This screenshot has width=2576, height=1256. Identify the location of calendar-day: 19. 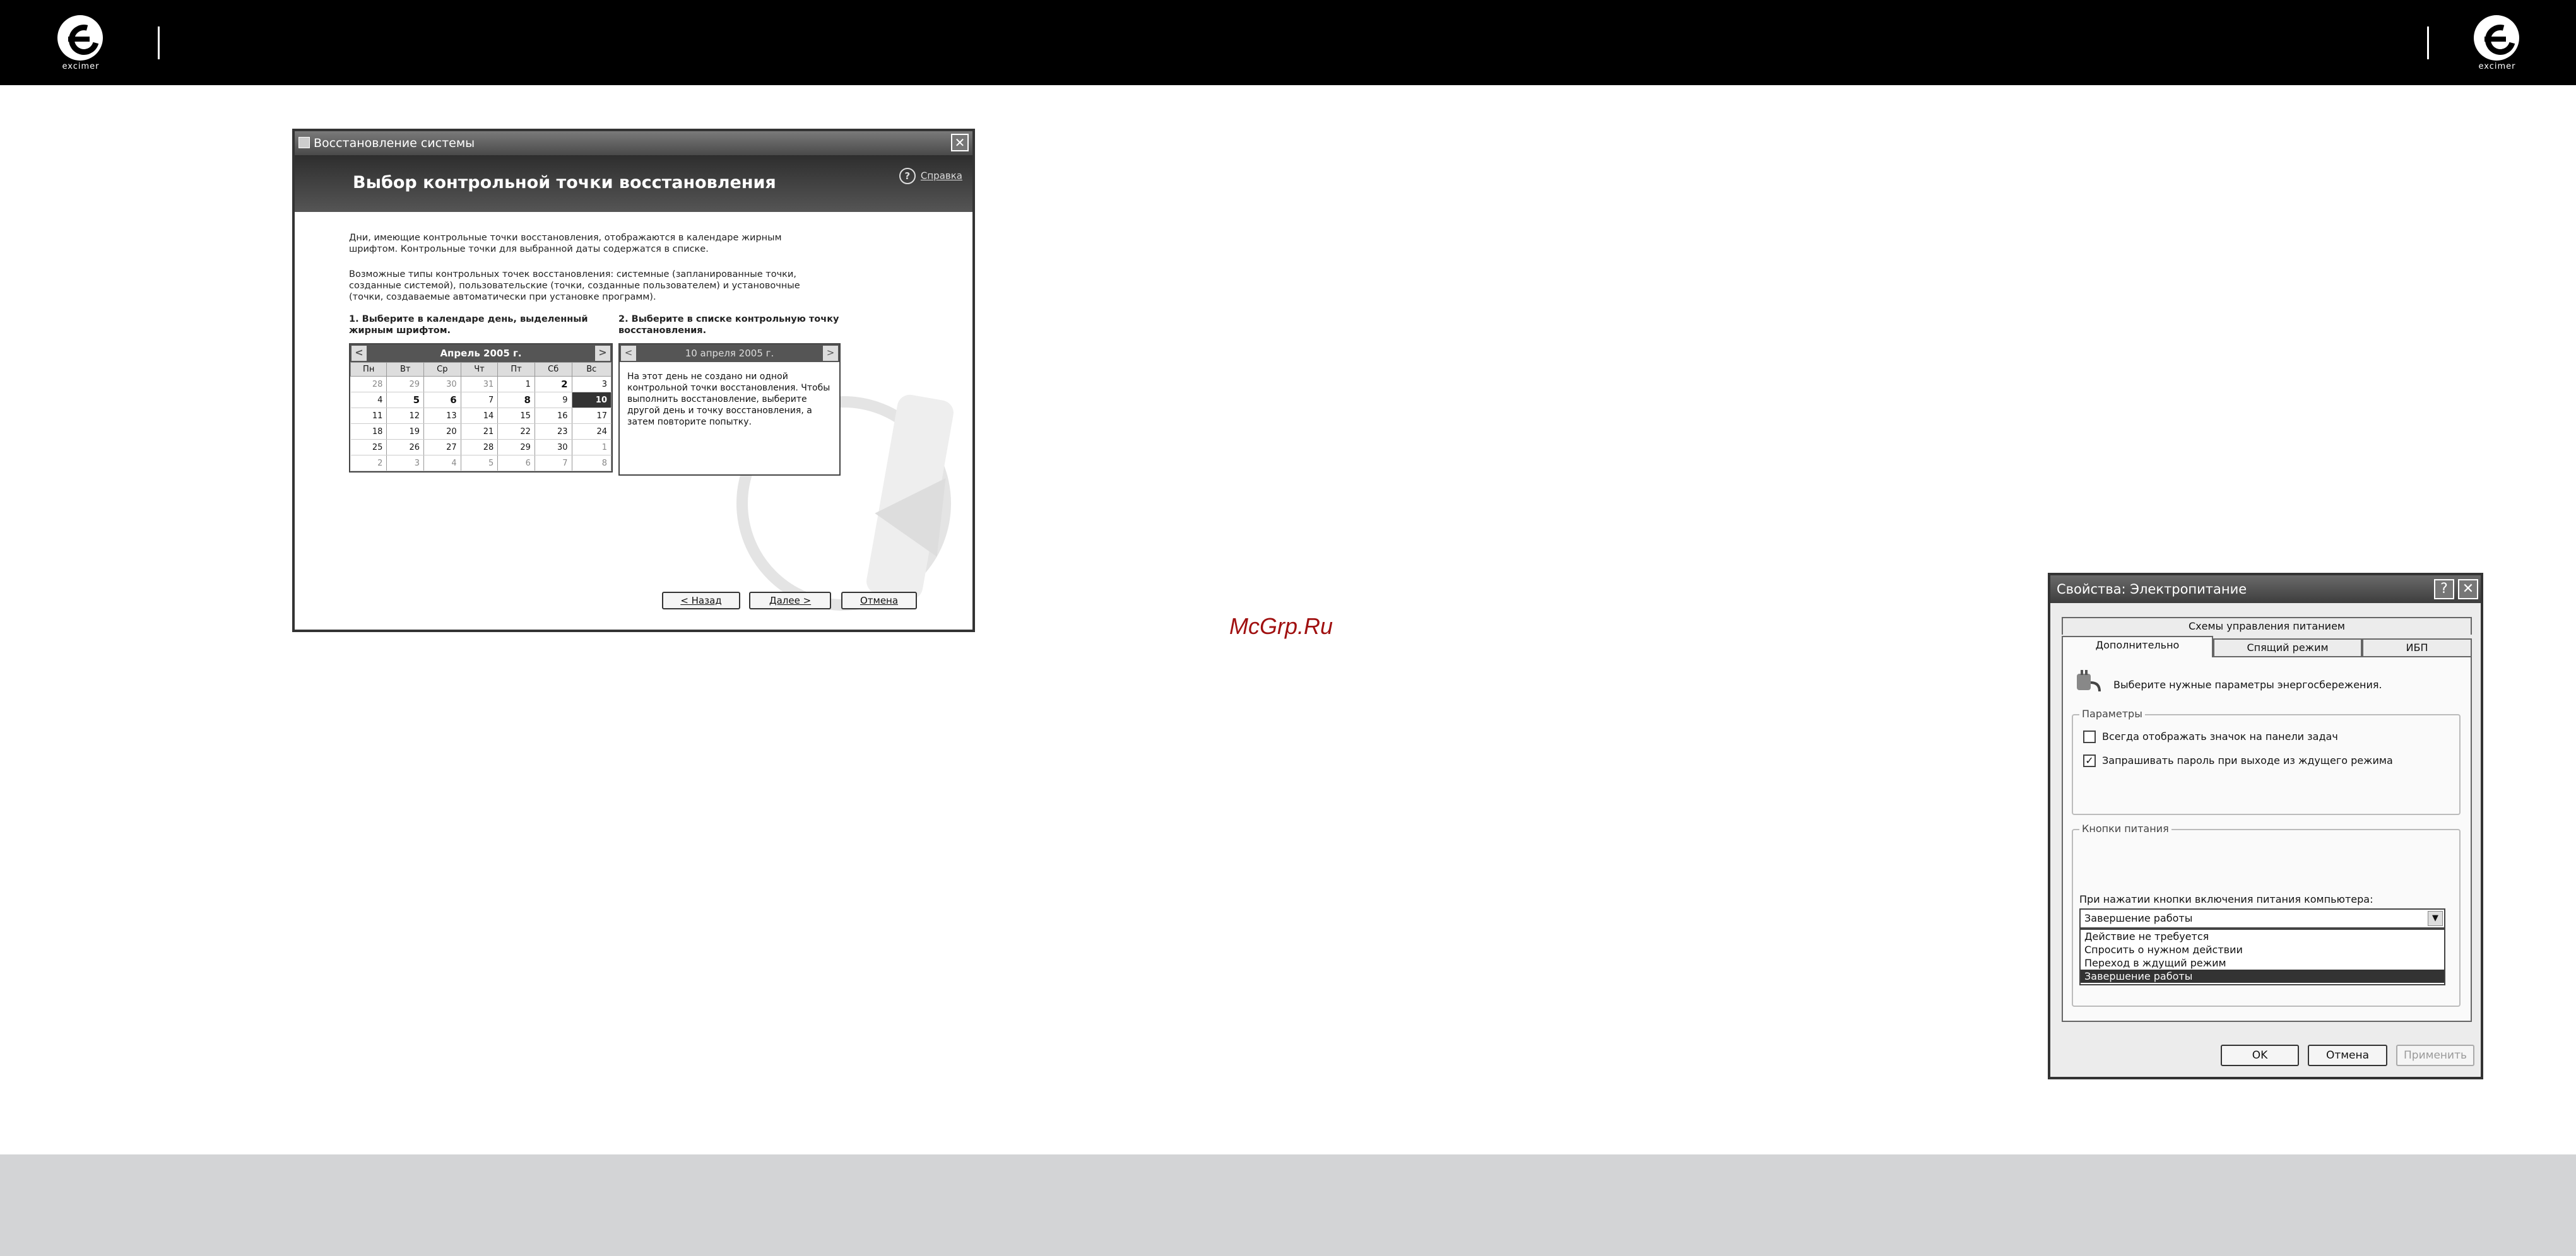
(405, 431).